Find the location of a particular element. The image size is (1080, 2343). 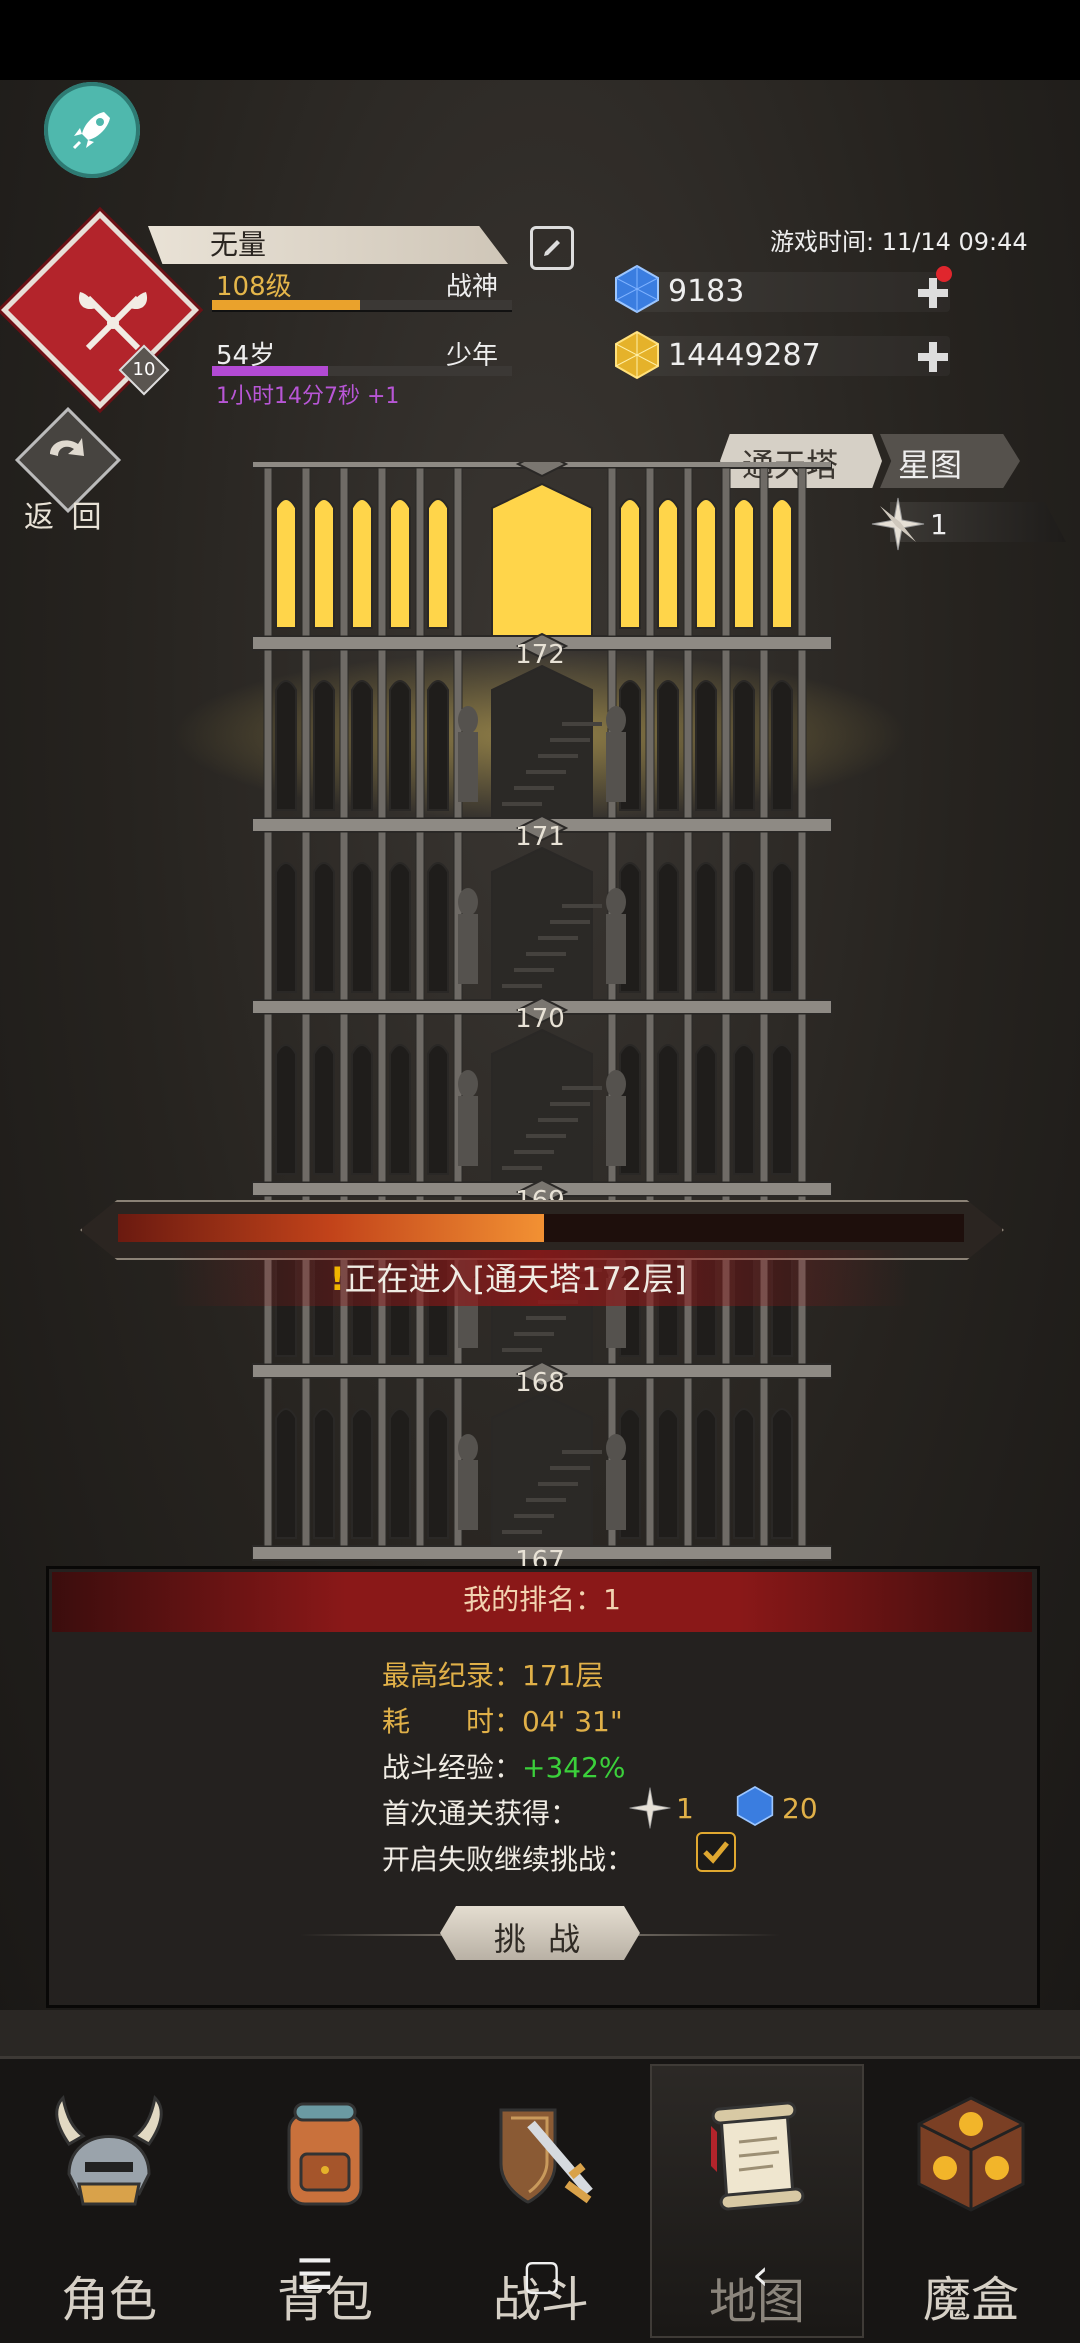

nav-role: 角色 is located at coordinates (109, 2199).